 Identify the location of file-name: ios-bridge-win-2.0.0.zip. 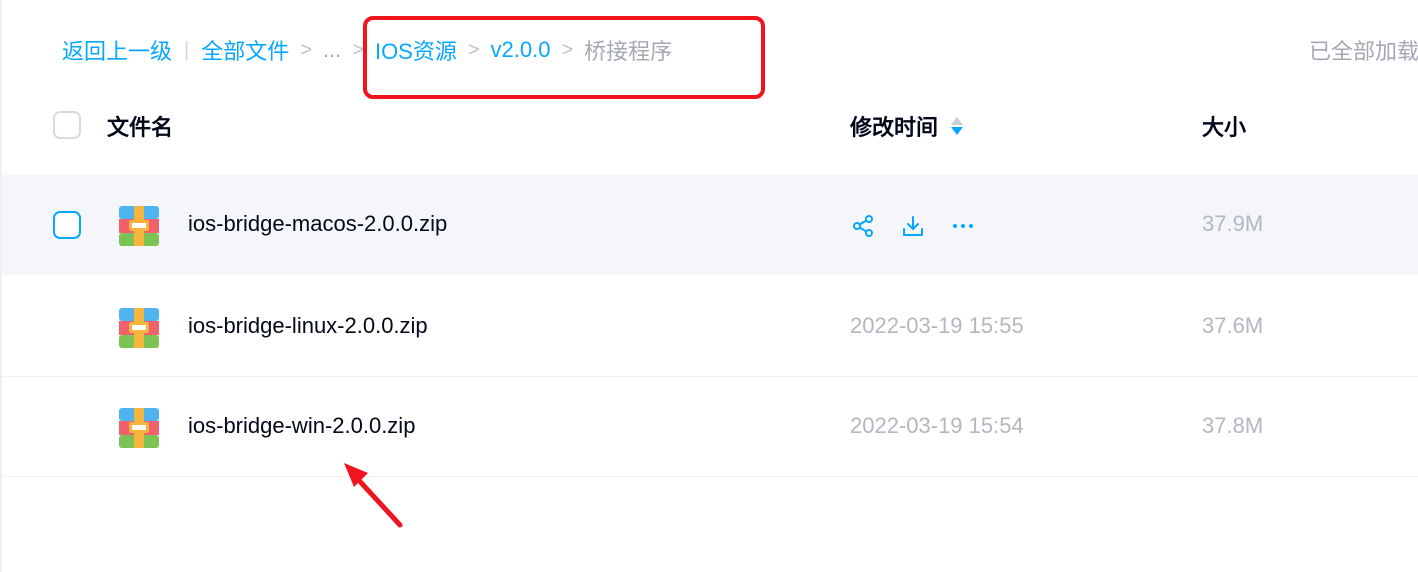
(301, 426).